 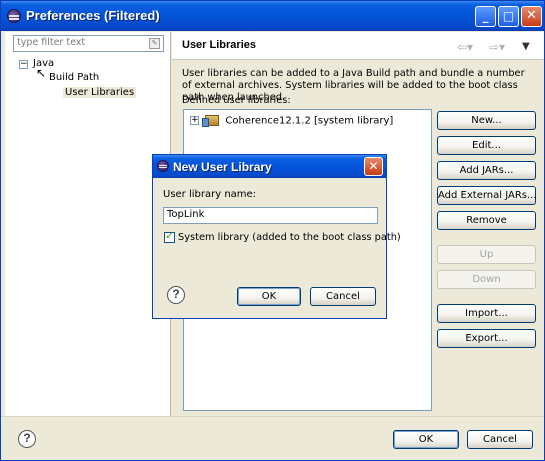 I want to click on tree-item-label: Build Path, so click(x=74, y=77).